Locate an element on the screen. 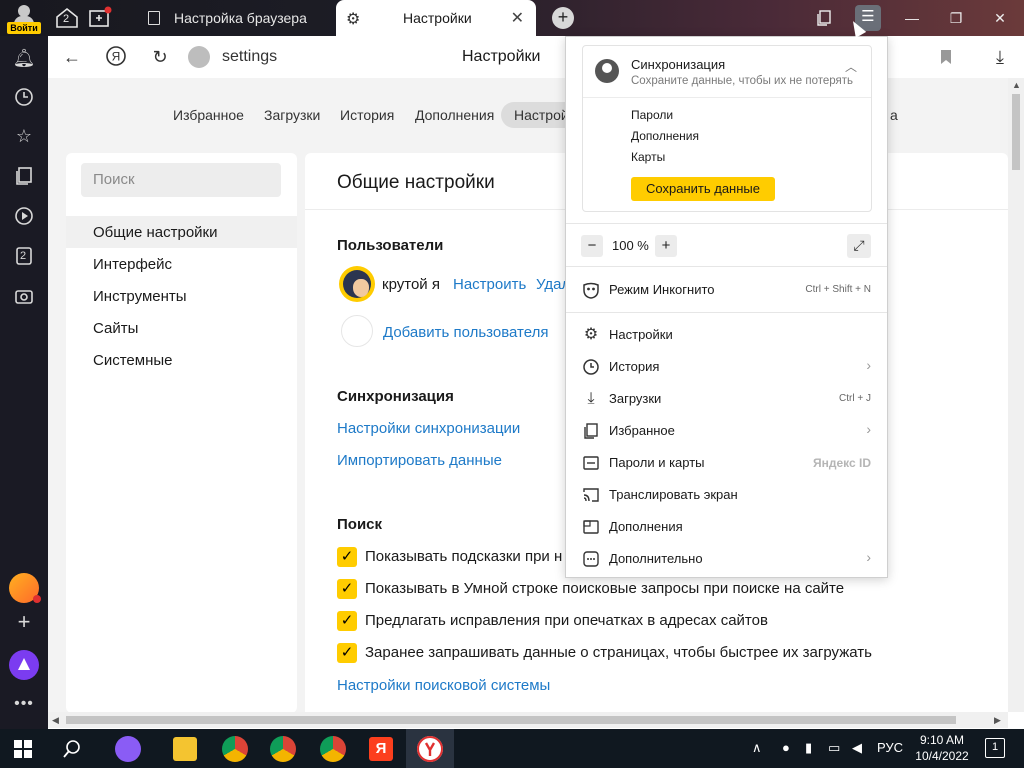 The image size is (1024, 768). prefetch-checkbox: ✓ is located at coordinates (347, 653).